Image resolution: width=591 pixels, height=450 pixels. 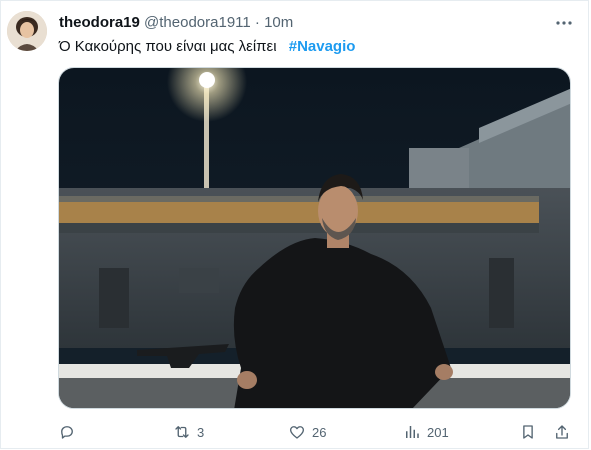 What do you see at coordinates (426, 432) in the screenshot?
I see `views-button: 201` at bounding box center [426, 432].